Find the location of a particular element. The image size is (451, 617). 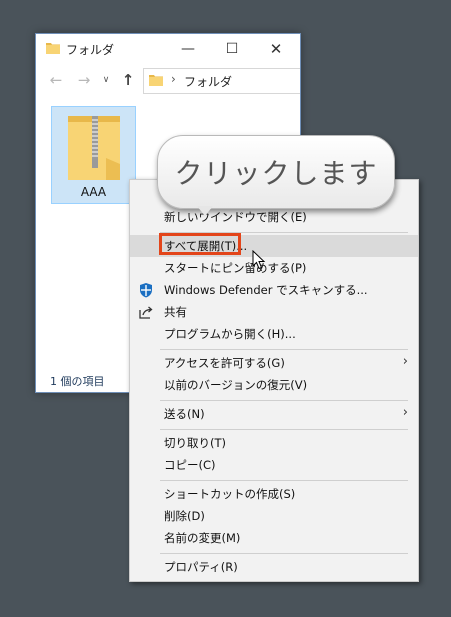

menu-item-restore-previous-versions: 以前のバージョンの復元(V) is located at coordinates (274, 385).